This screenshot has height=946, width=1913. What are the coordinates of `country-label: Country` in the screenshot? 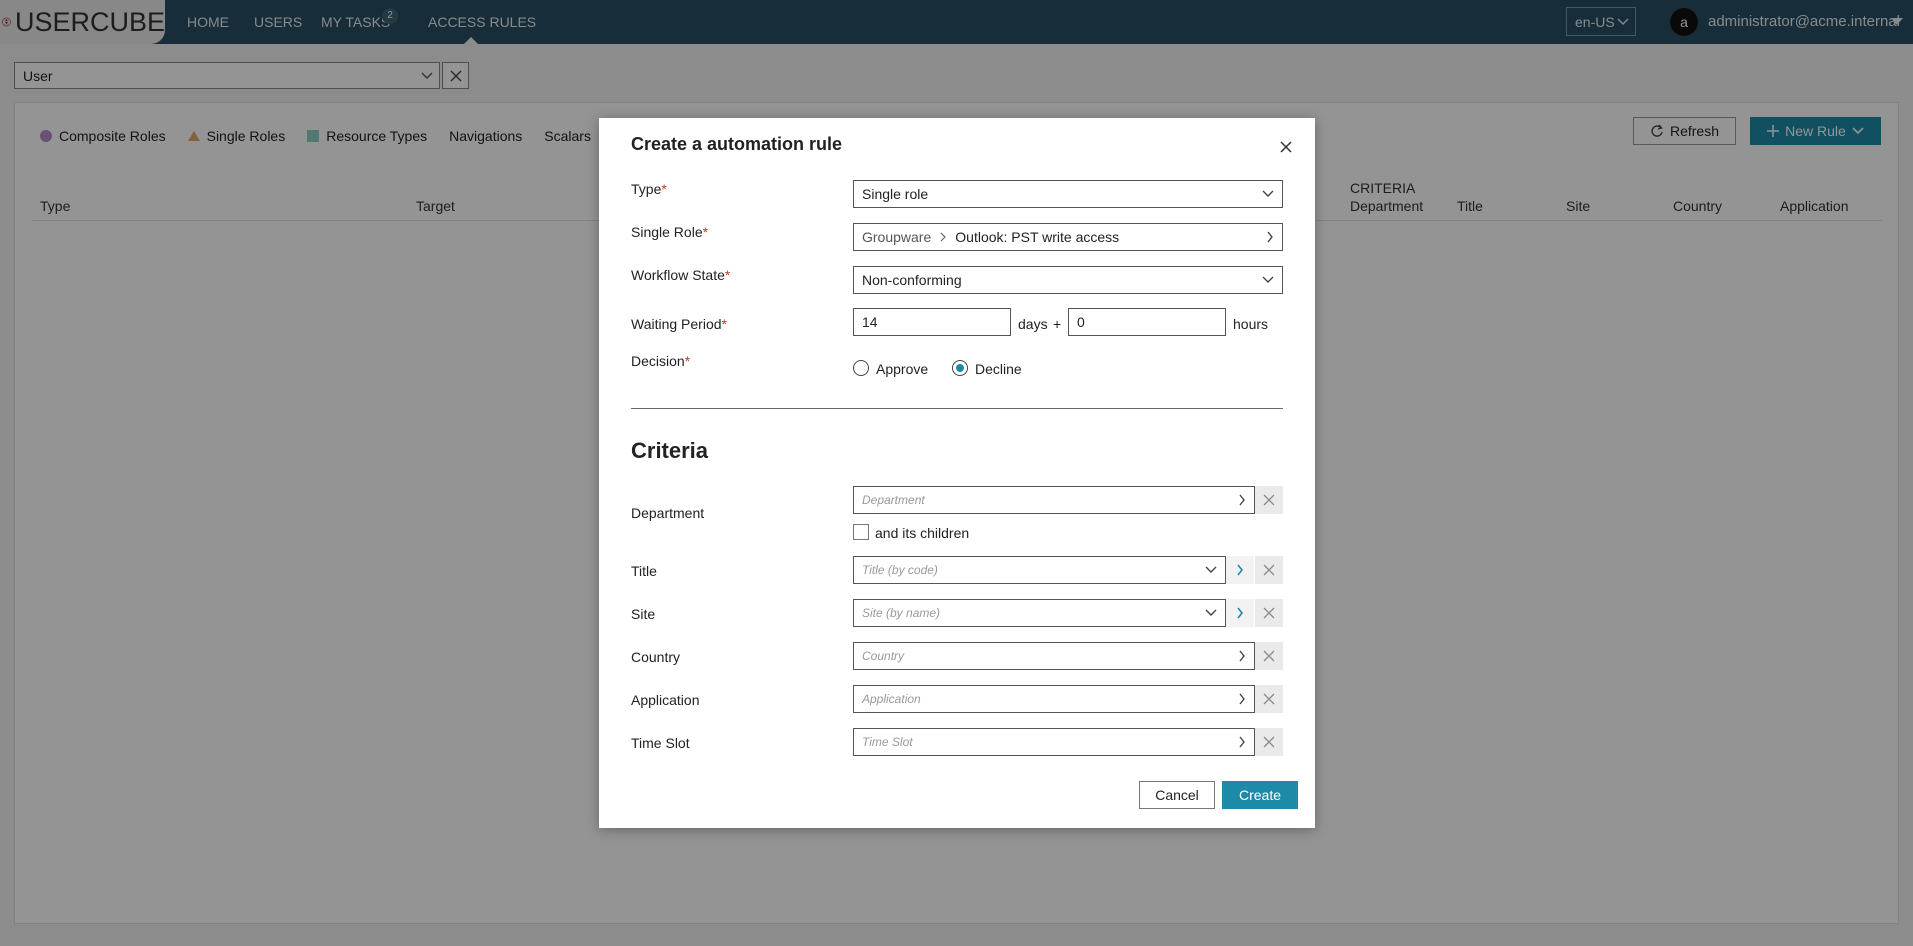 It's located at (656, 657).